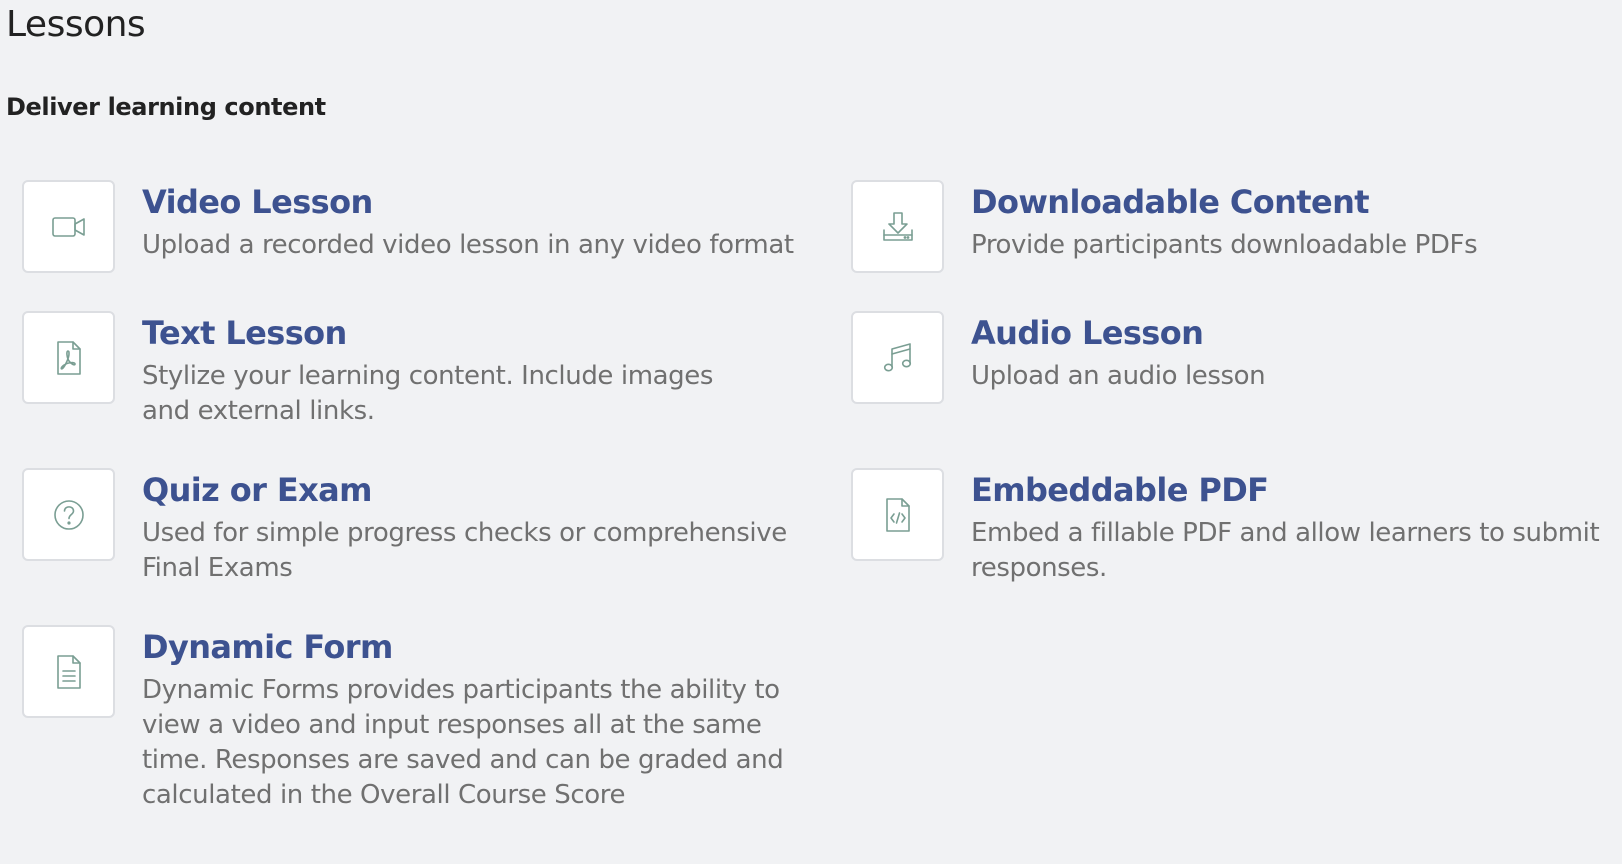  Describe the element at coordinates (1224, 245) in the screenshot. I see `downloadable-content-description: Provide participants downloadable PDFs` at that location.